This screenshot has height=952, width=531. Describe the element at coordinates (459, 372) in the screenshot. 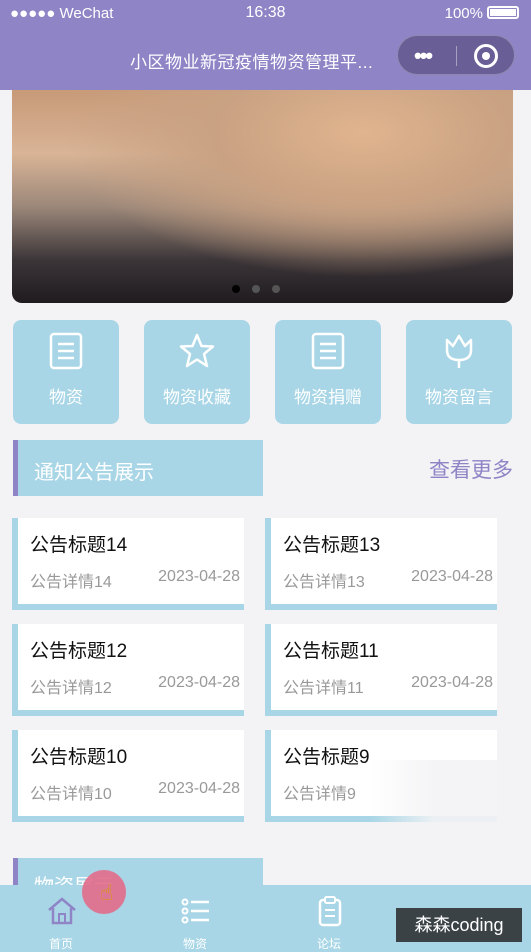

I see `category-messages: 物资留言` at that location.